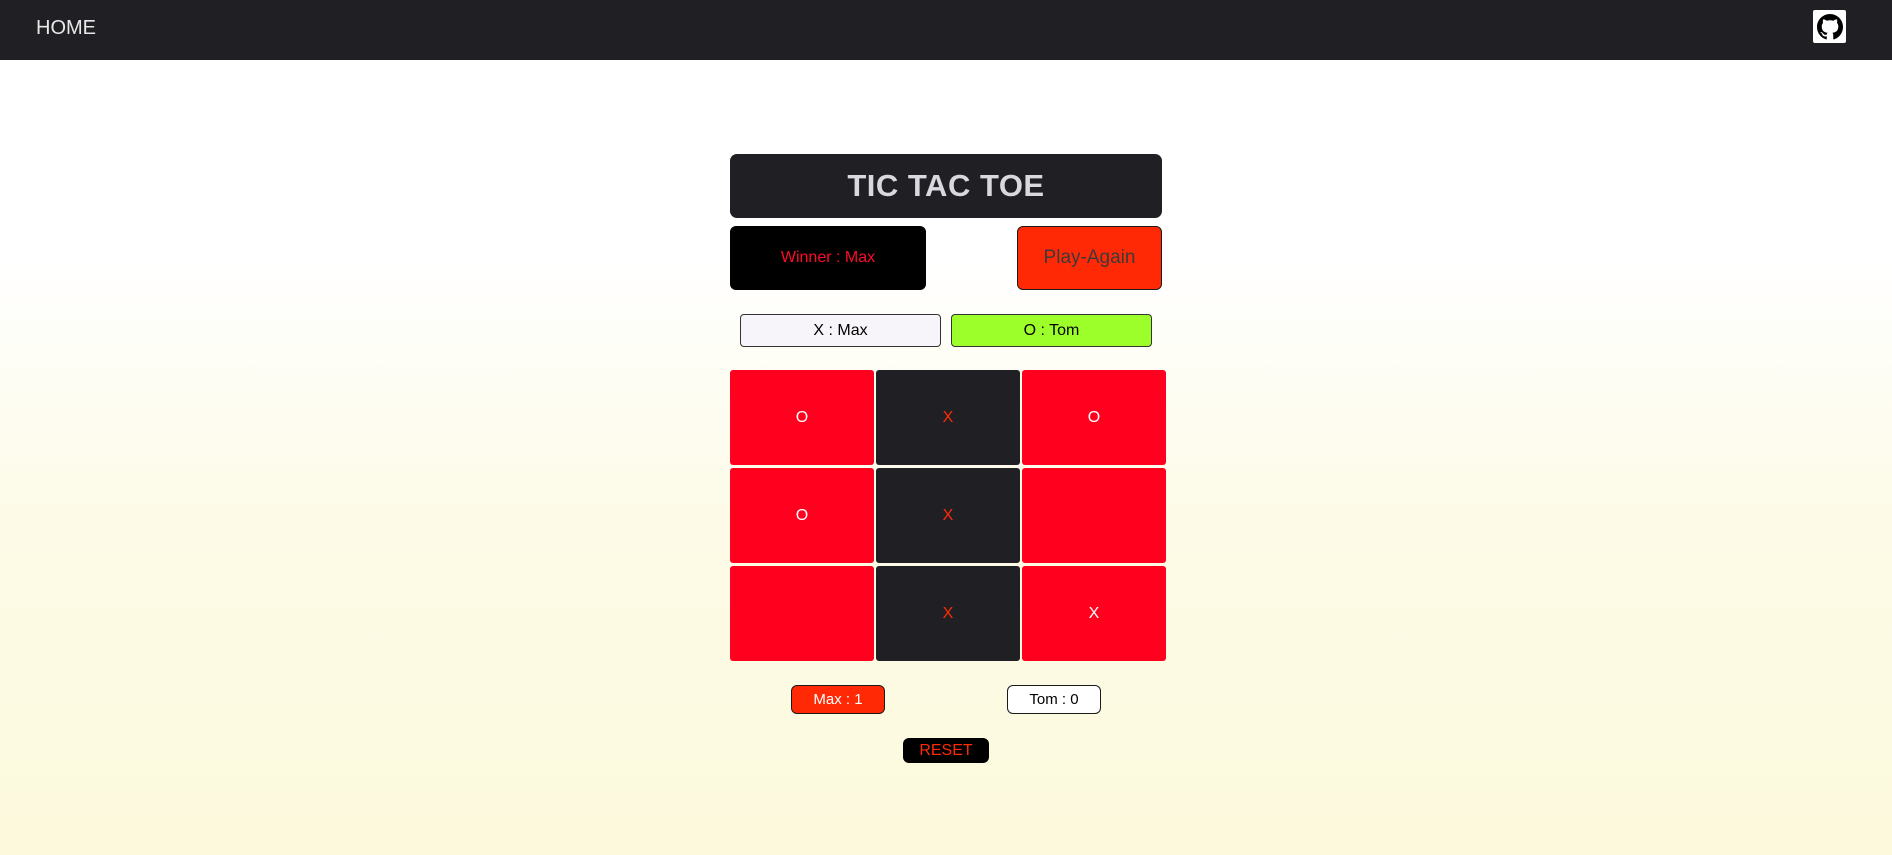 The height and width of the screenshot is (855, 1892). I want to click on github-link, so click(1829, 26).